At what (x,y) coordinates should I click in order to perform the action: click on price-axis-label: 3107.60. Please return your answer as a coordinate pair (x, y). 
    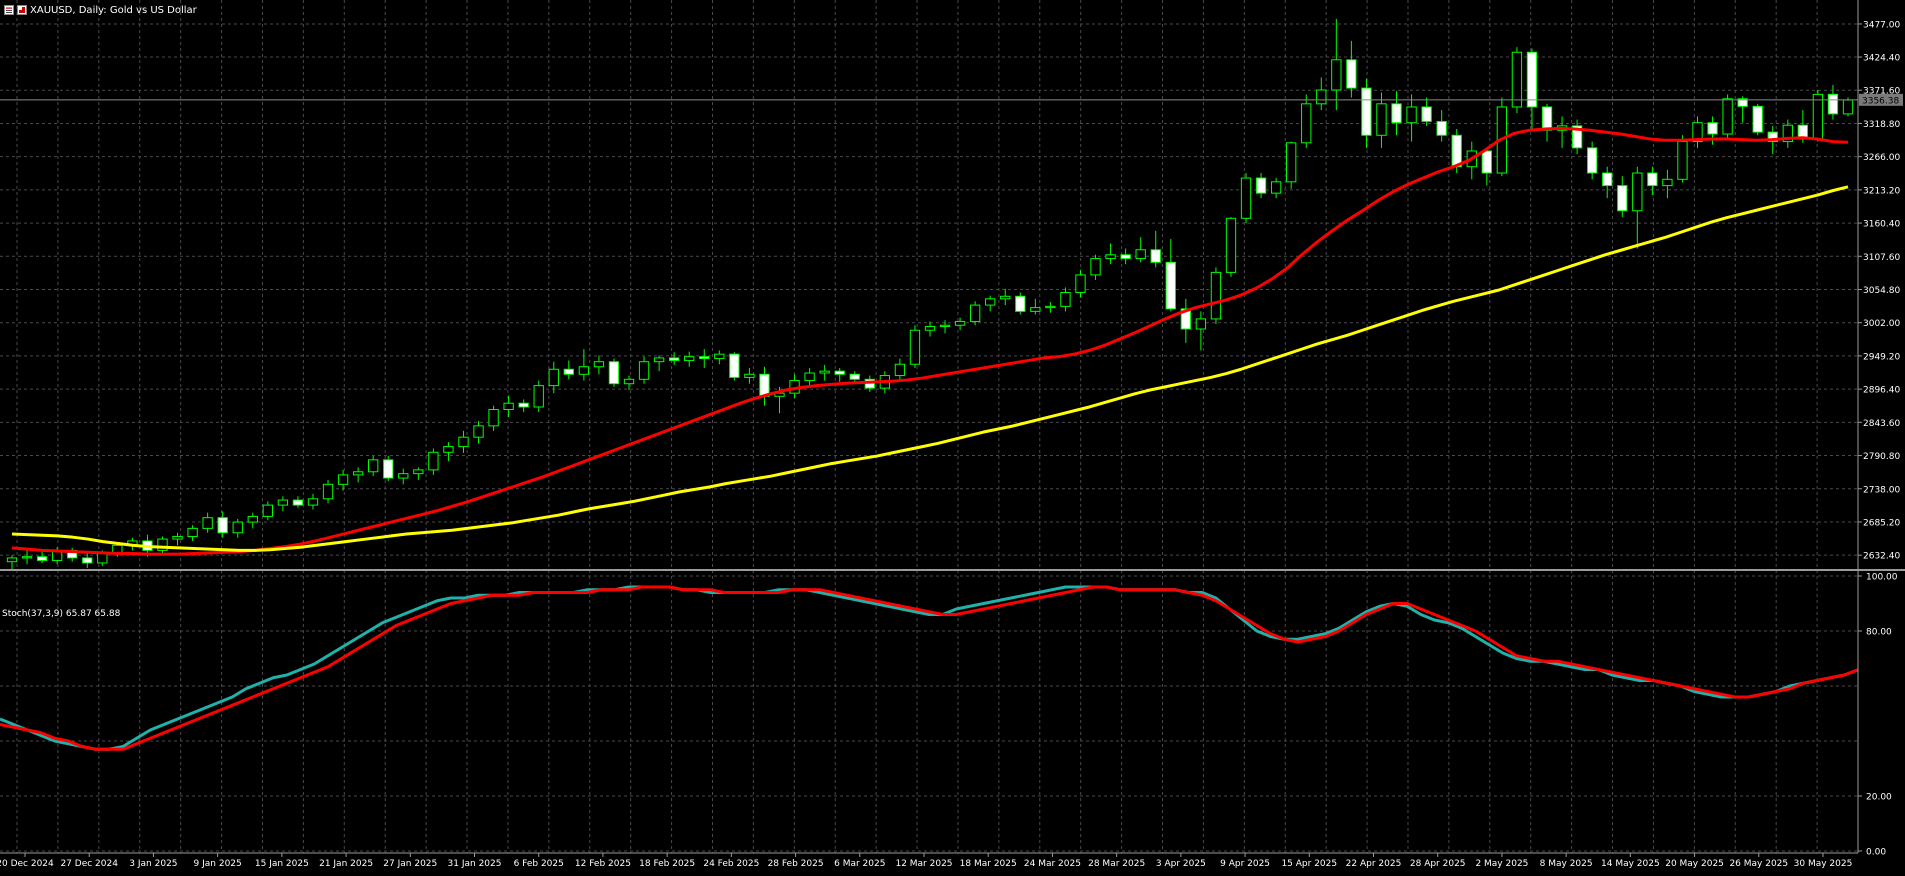
    Looking at the image, I should click on (1881, 258).